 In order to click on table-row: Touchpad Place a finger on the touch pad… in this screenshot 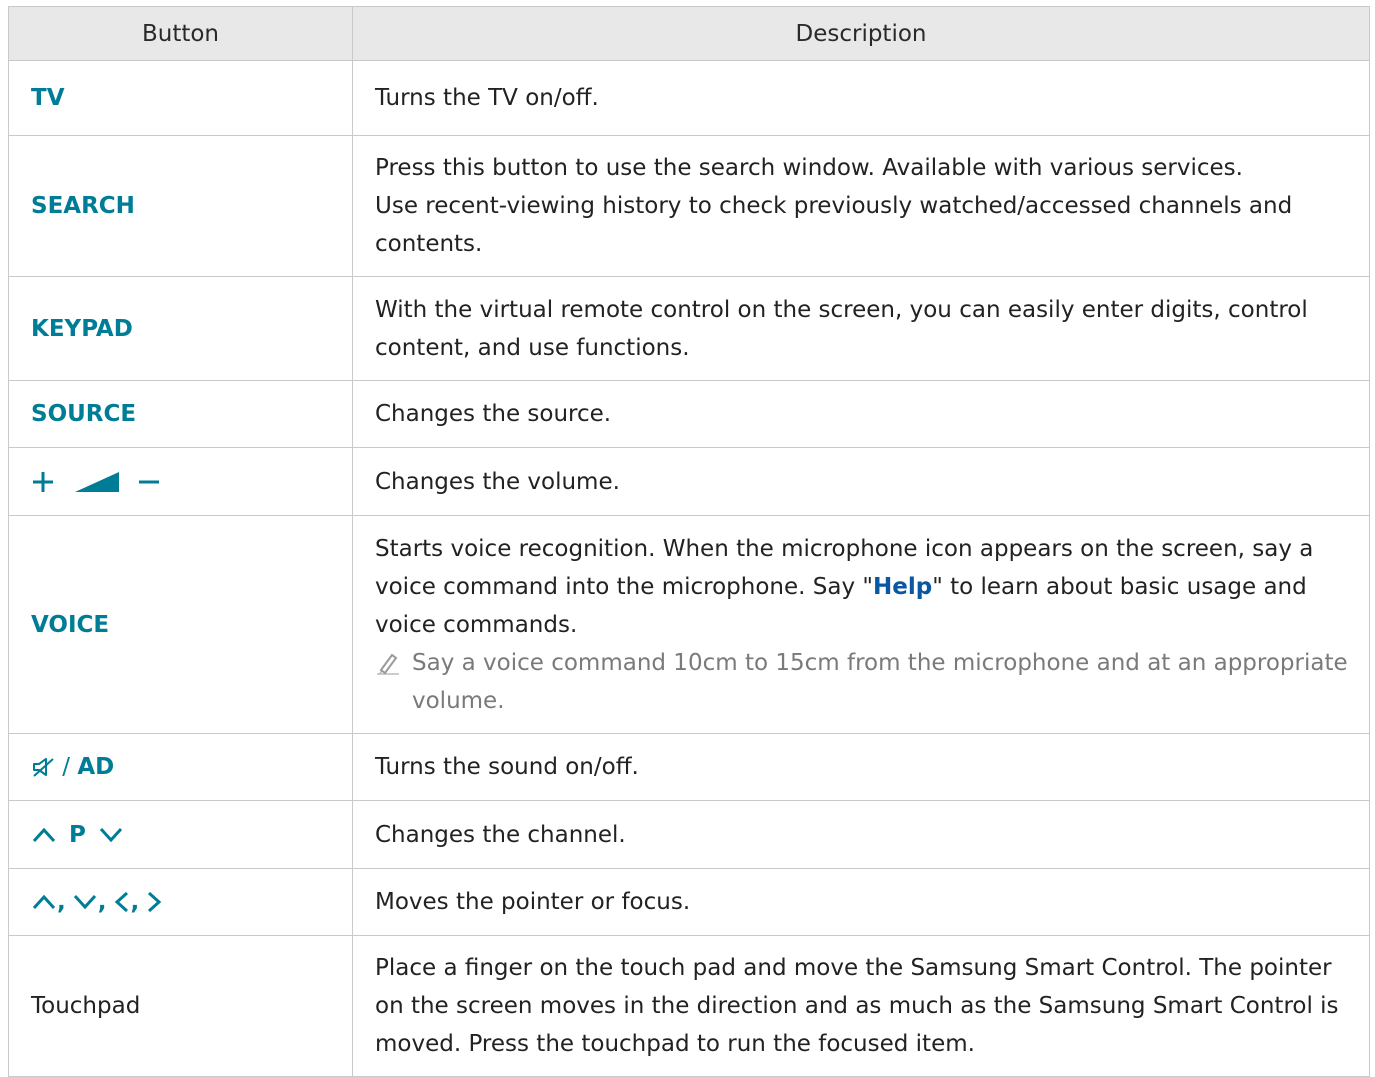, I will do `click(689, 1006)`.